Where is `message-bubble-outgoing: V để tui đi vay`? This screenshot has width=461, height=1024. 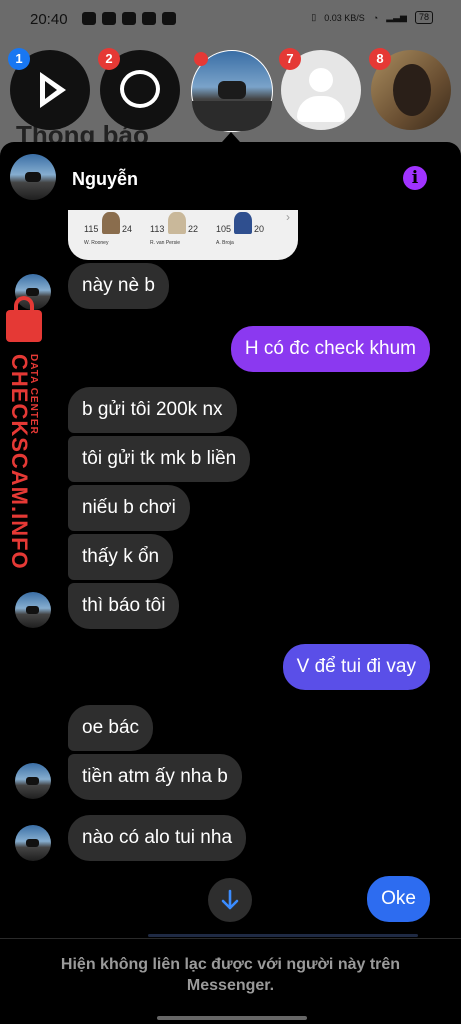 message-bubble-outgoing: V để tui đi vay is located at coordinates (356, 667).